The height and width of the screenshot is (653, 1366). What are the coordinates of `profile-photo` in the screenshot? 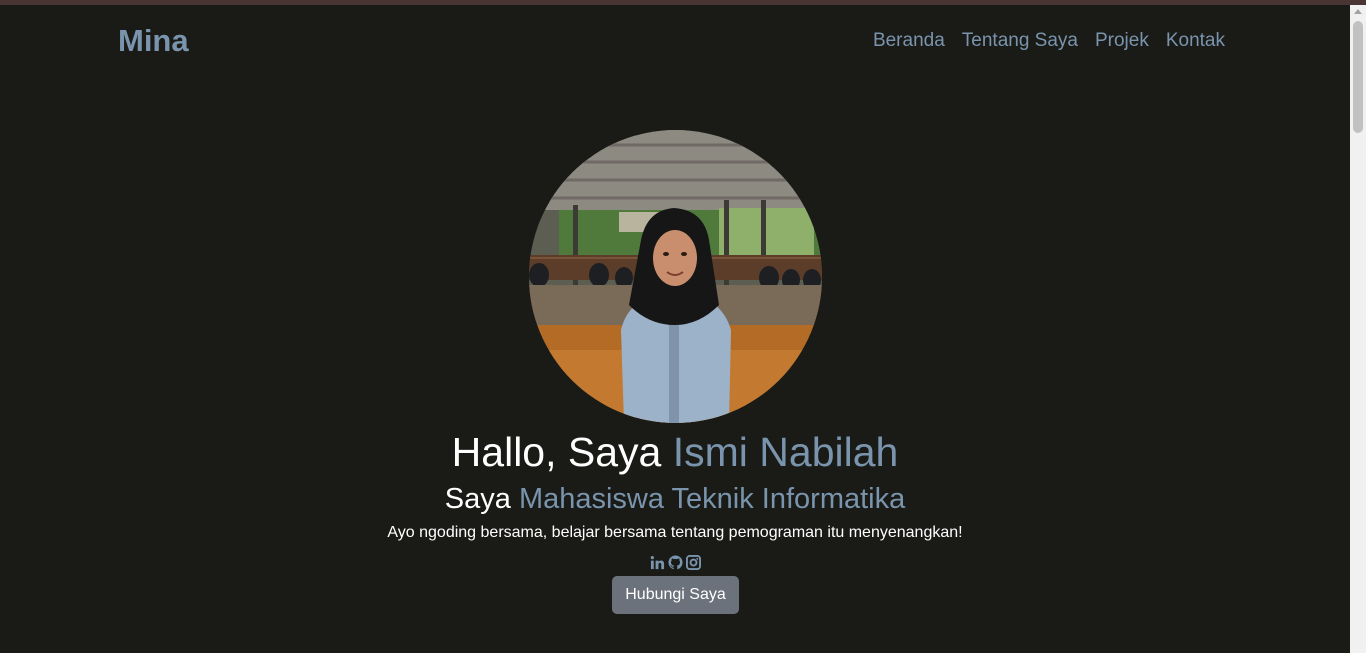 It's located at (675, 276).